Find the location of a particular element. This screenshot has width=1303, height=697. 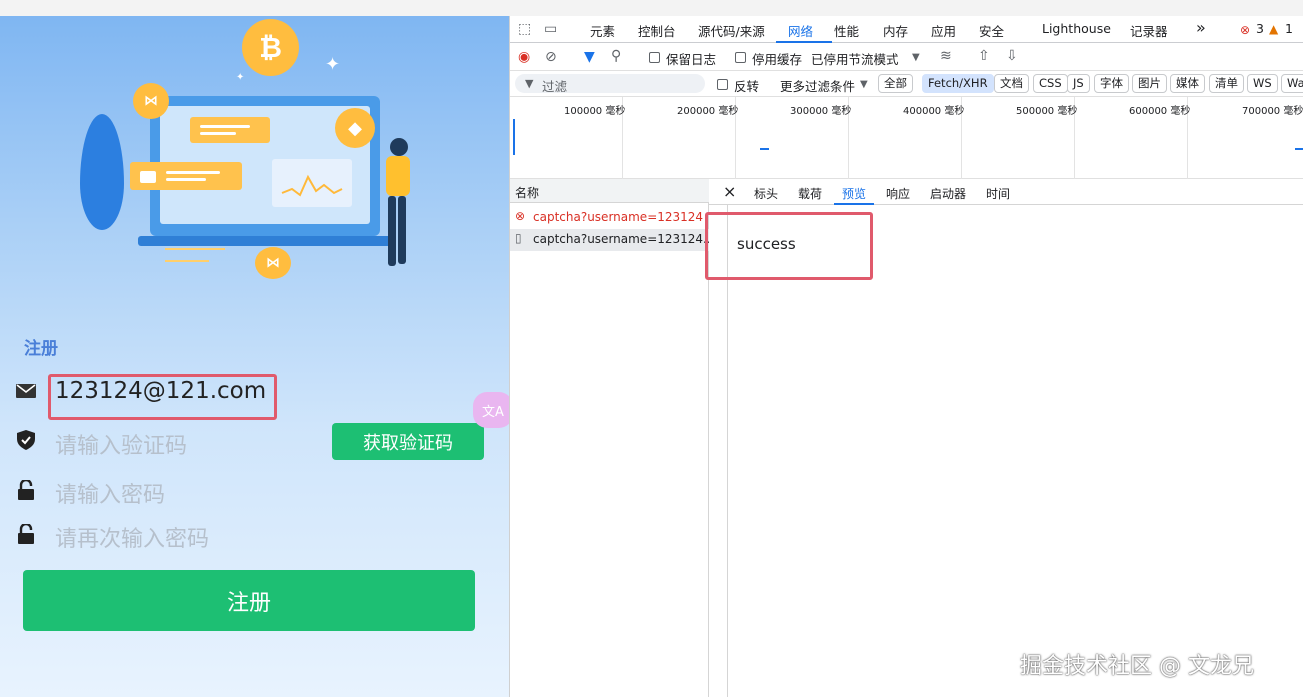

detail-tab-bar: × 标头 载荷 预览 响应 启动器 时间 is located at coordinates (1006, 192).